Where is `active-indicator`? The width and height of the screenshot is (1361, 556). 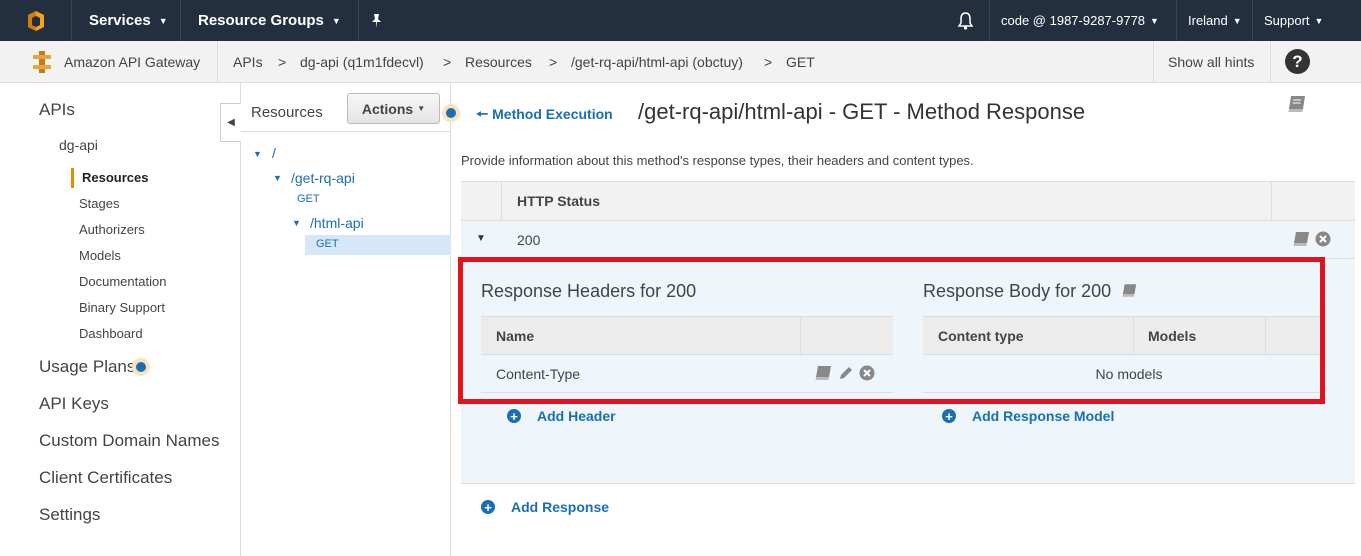 active-indicator is located at coordinates (72, 178).